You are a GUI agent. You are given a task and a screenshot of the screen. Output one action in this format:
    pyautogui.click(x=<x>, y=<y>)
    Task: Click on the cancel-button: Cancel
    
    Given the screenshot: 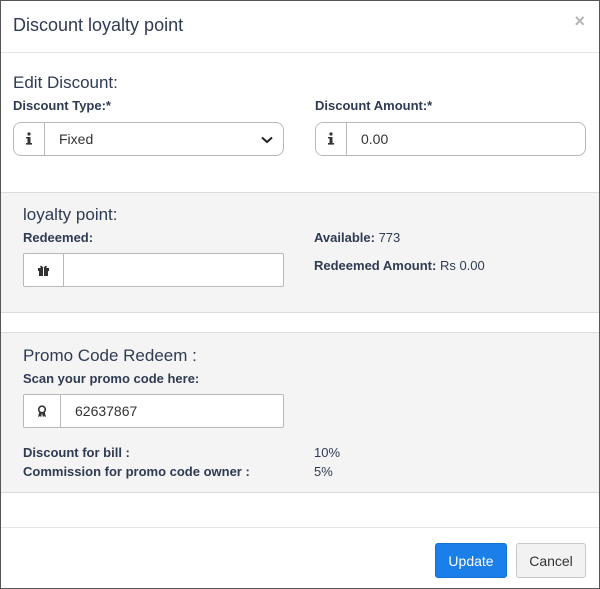 What is the action you would take?
    pyautogui.click(x=551, y=560)
    